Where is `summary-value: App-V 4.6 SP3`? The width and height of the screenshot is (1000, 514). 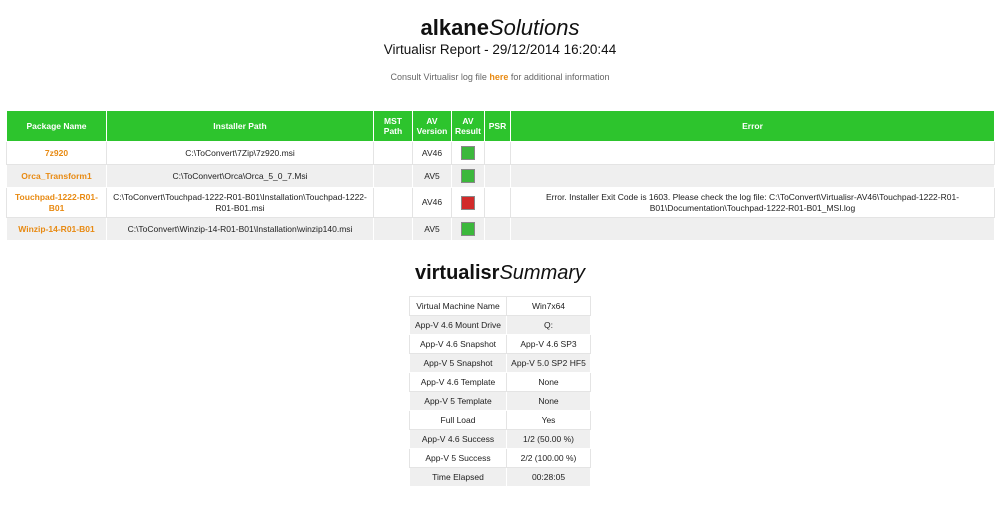
summary-value: App-V 4.6 SP3 is located at coordinates (548, 344).